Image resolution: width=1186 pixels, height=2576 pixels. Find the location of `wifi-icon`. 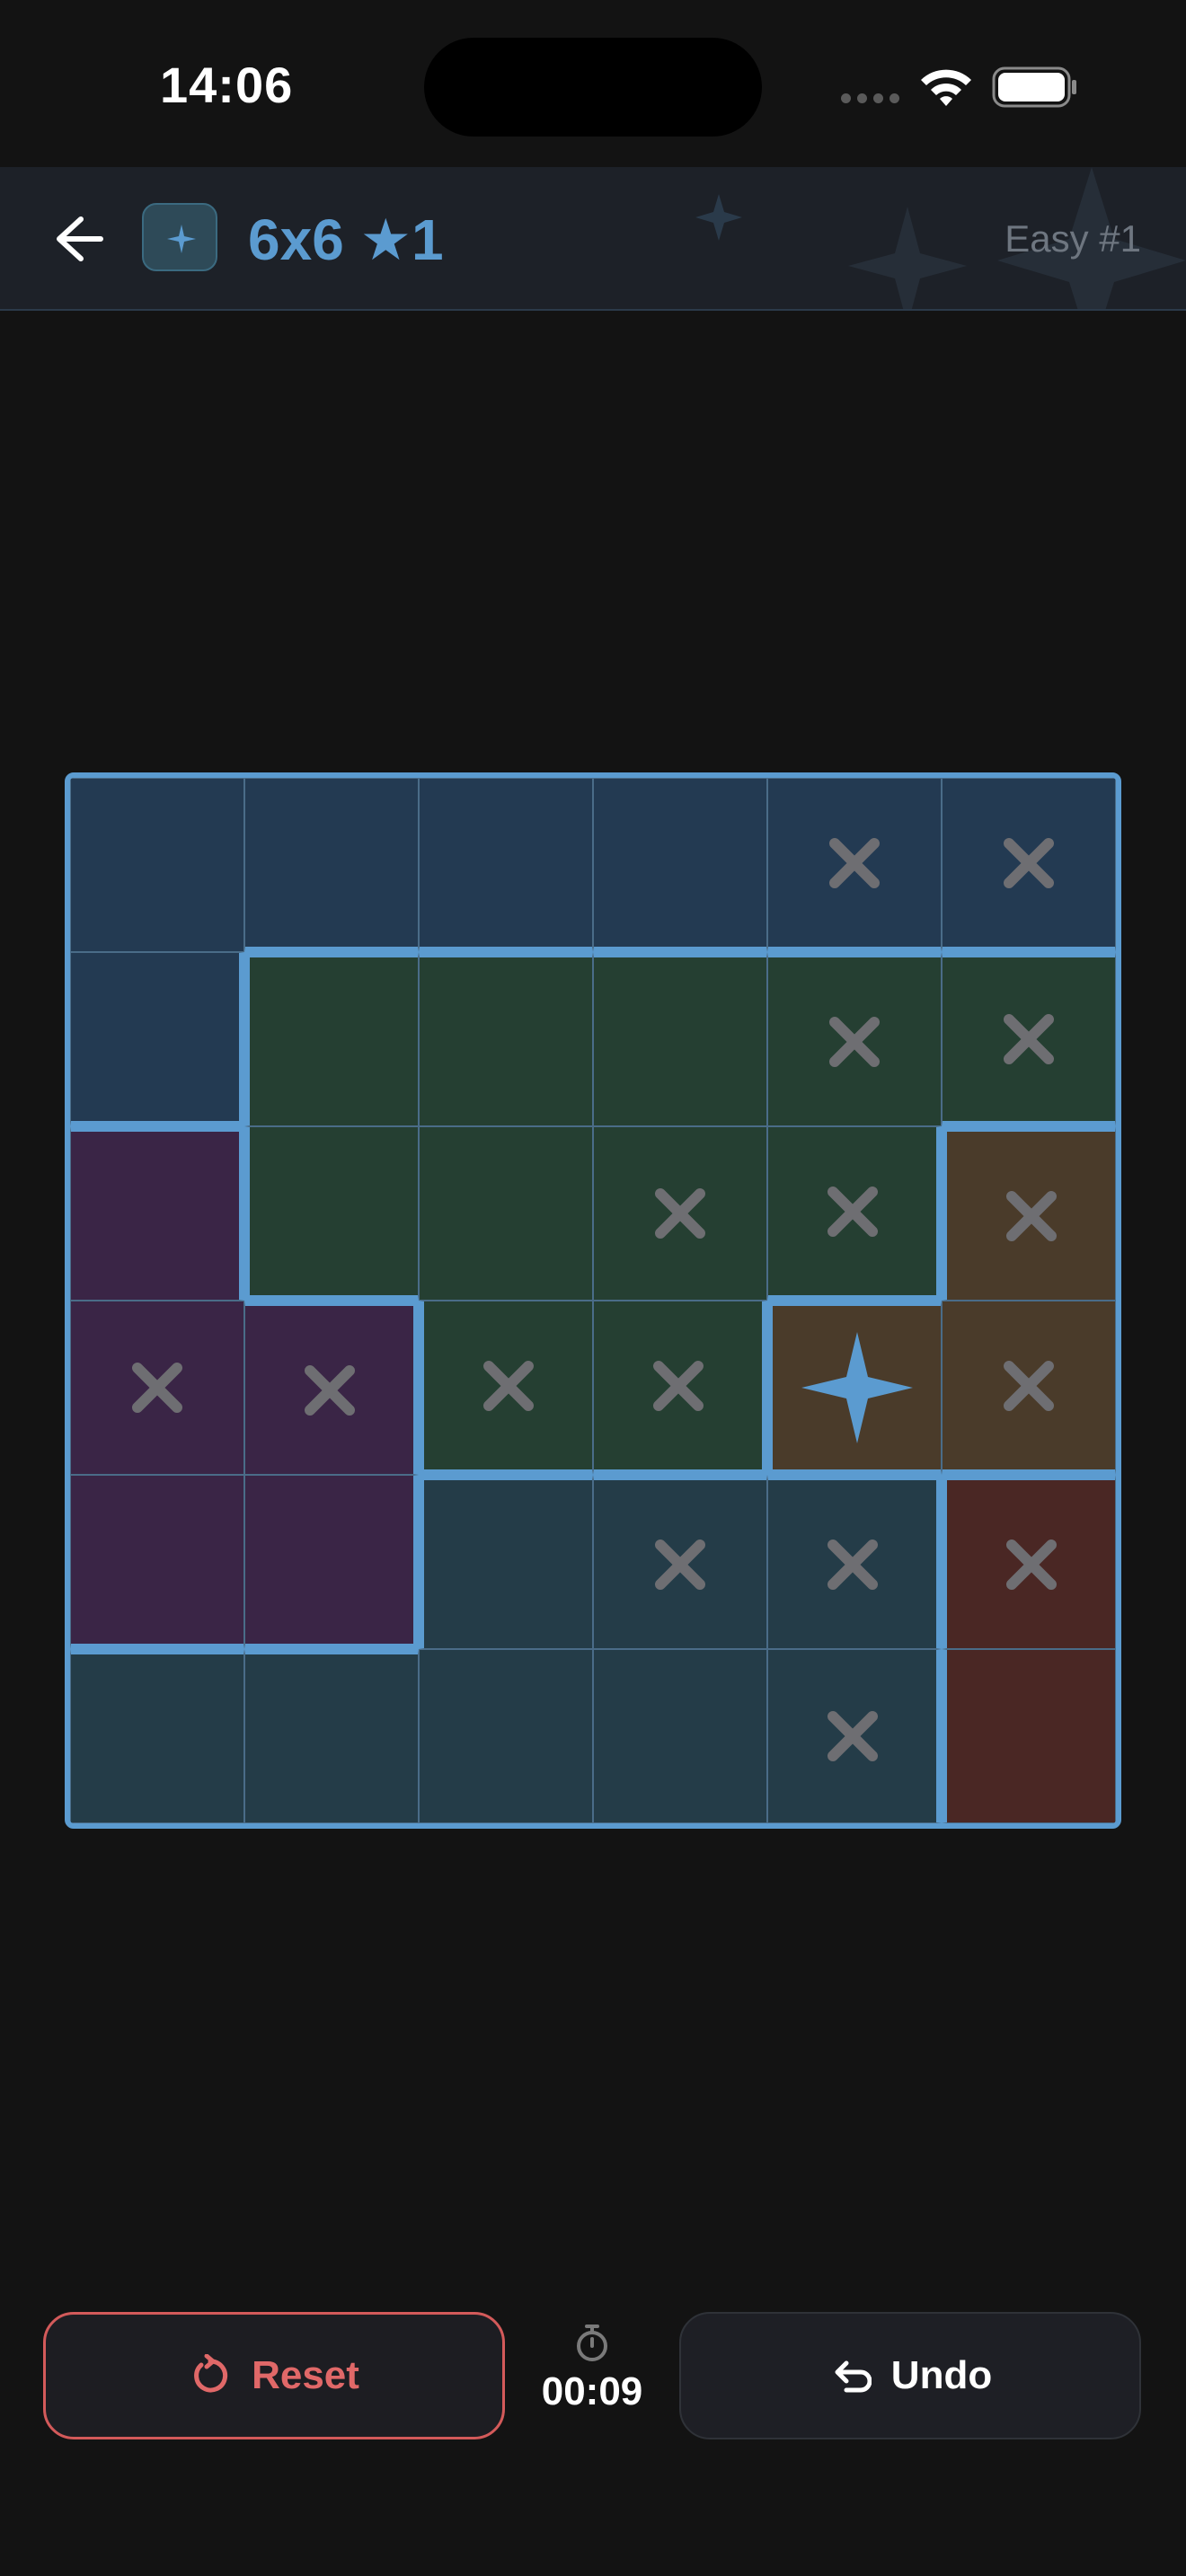

wifi-icon is located at coordinates (946, 87).